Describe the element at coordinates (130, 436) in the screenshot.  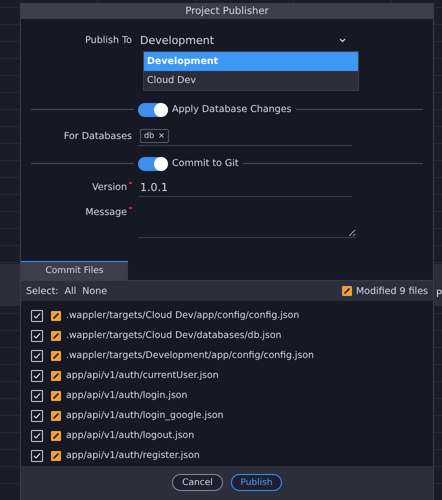
I see `file-path: app/api/v1/auth/logout.json` at that location.